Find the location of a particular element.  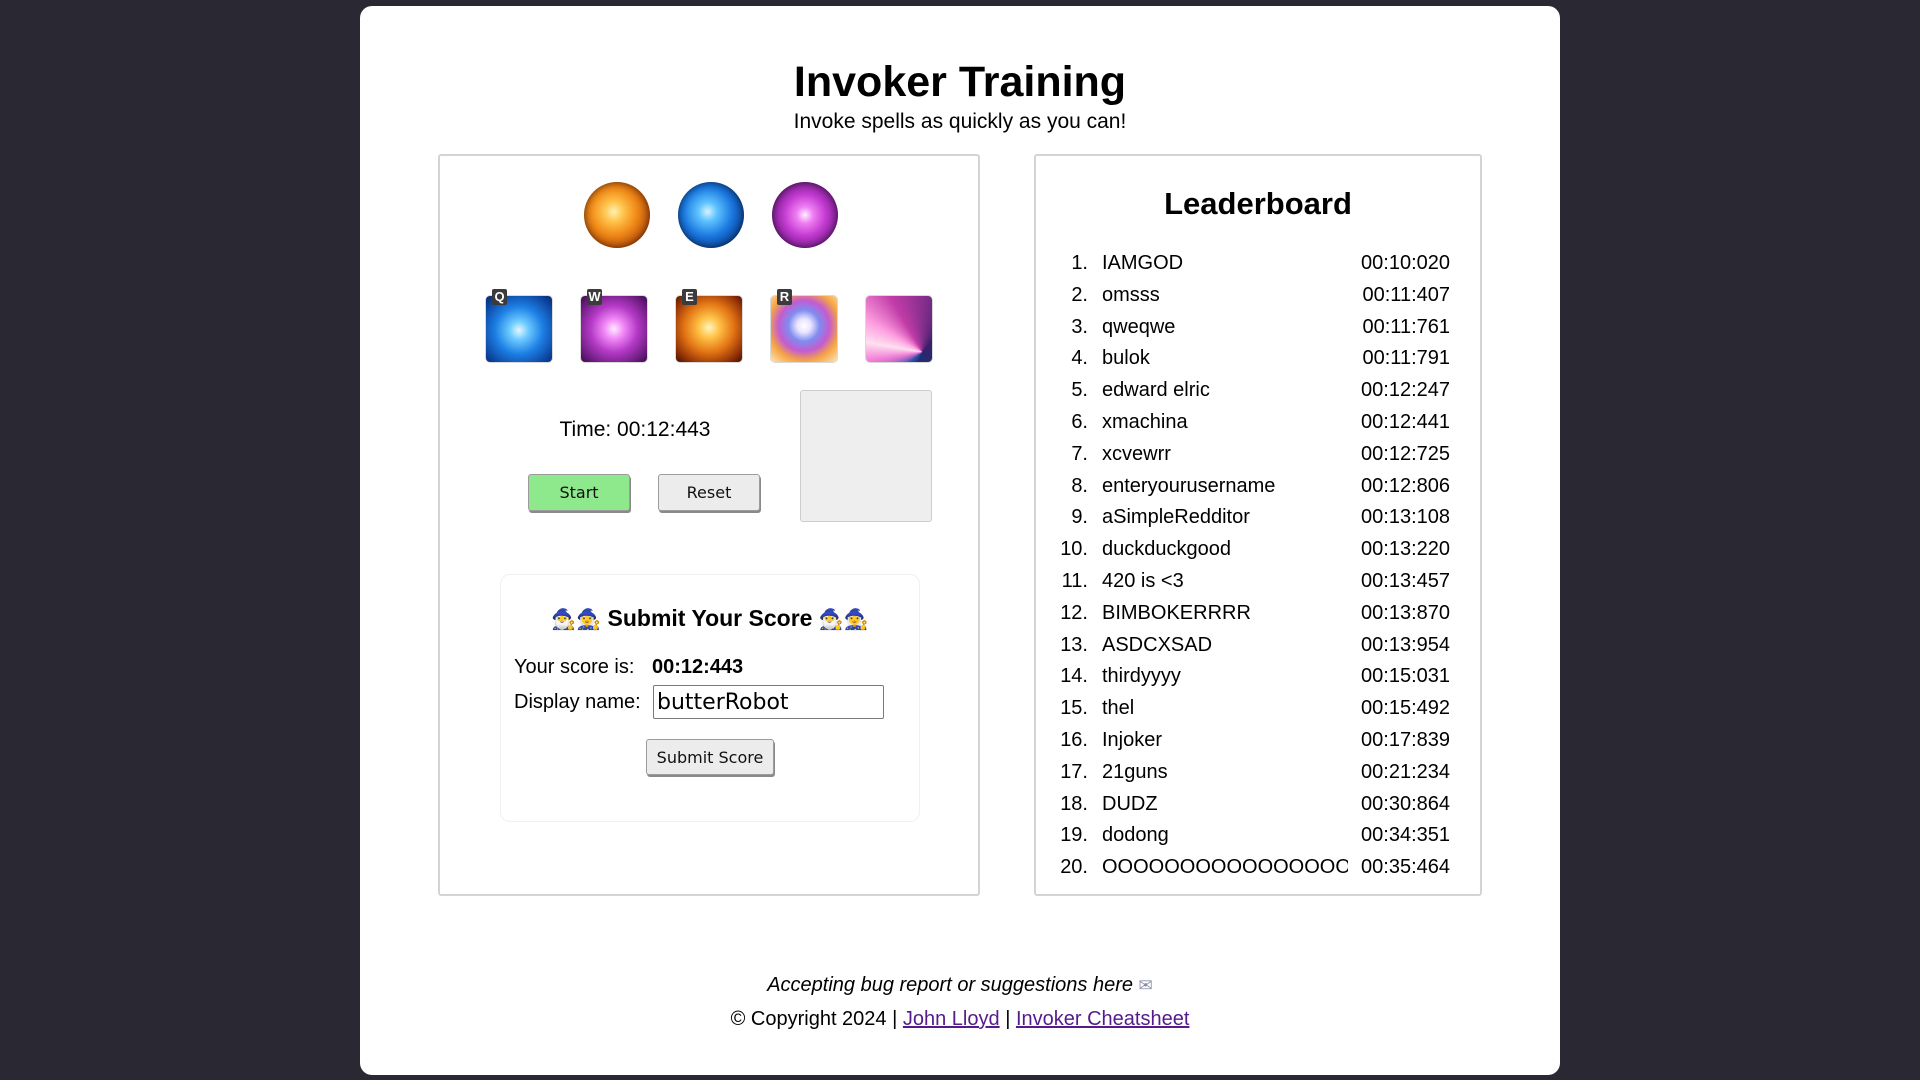

timer-display: Time: 00:12:443 is located at coordinates (635, 429).